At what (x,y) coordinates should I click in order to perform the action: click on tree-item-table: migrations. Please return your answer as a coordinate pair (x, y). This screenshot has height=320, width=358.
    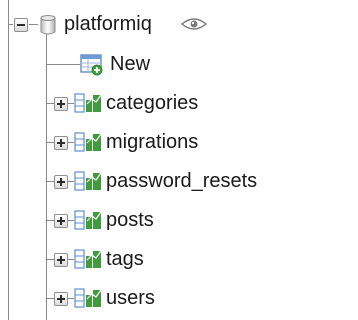
    Looking at the image, I should click on (179, 142).